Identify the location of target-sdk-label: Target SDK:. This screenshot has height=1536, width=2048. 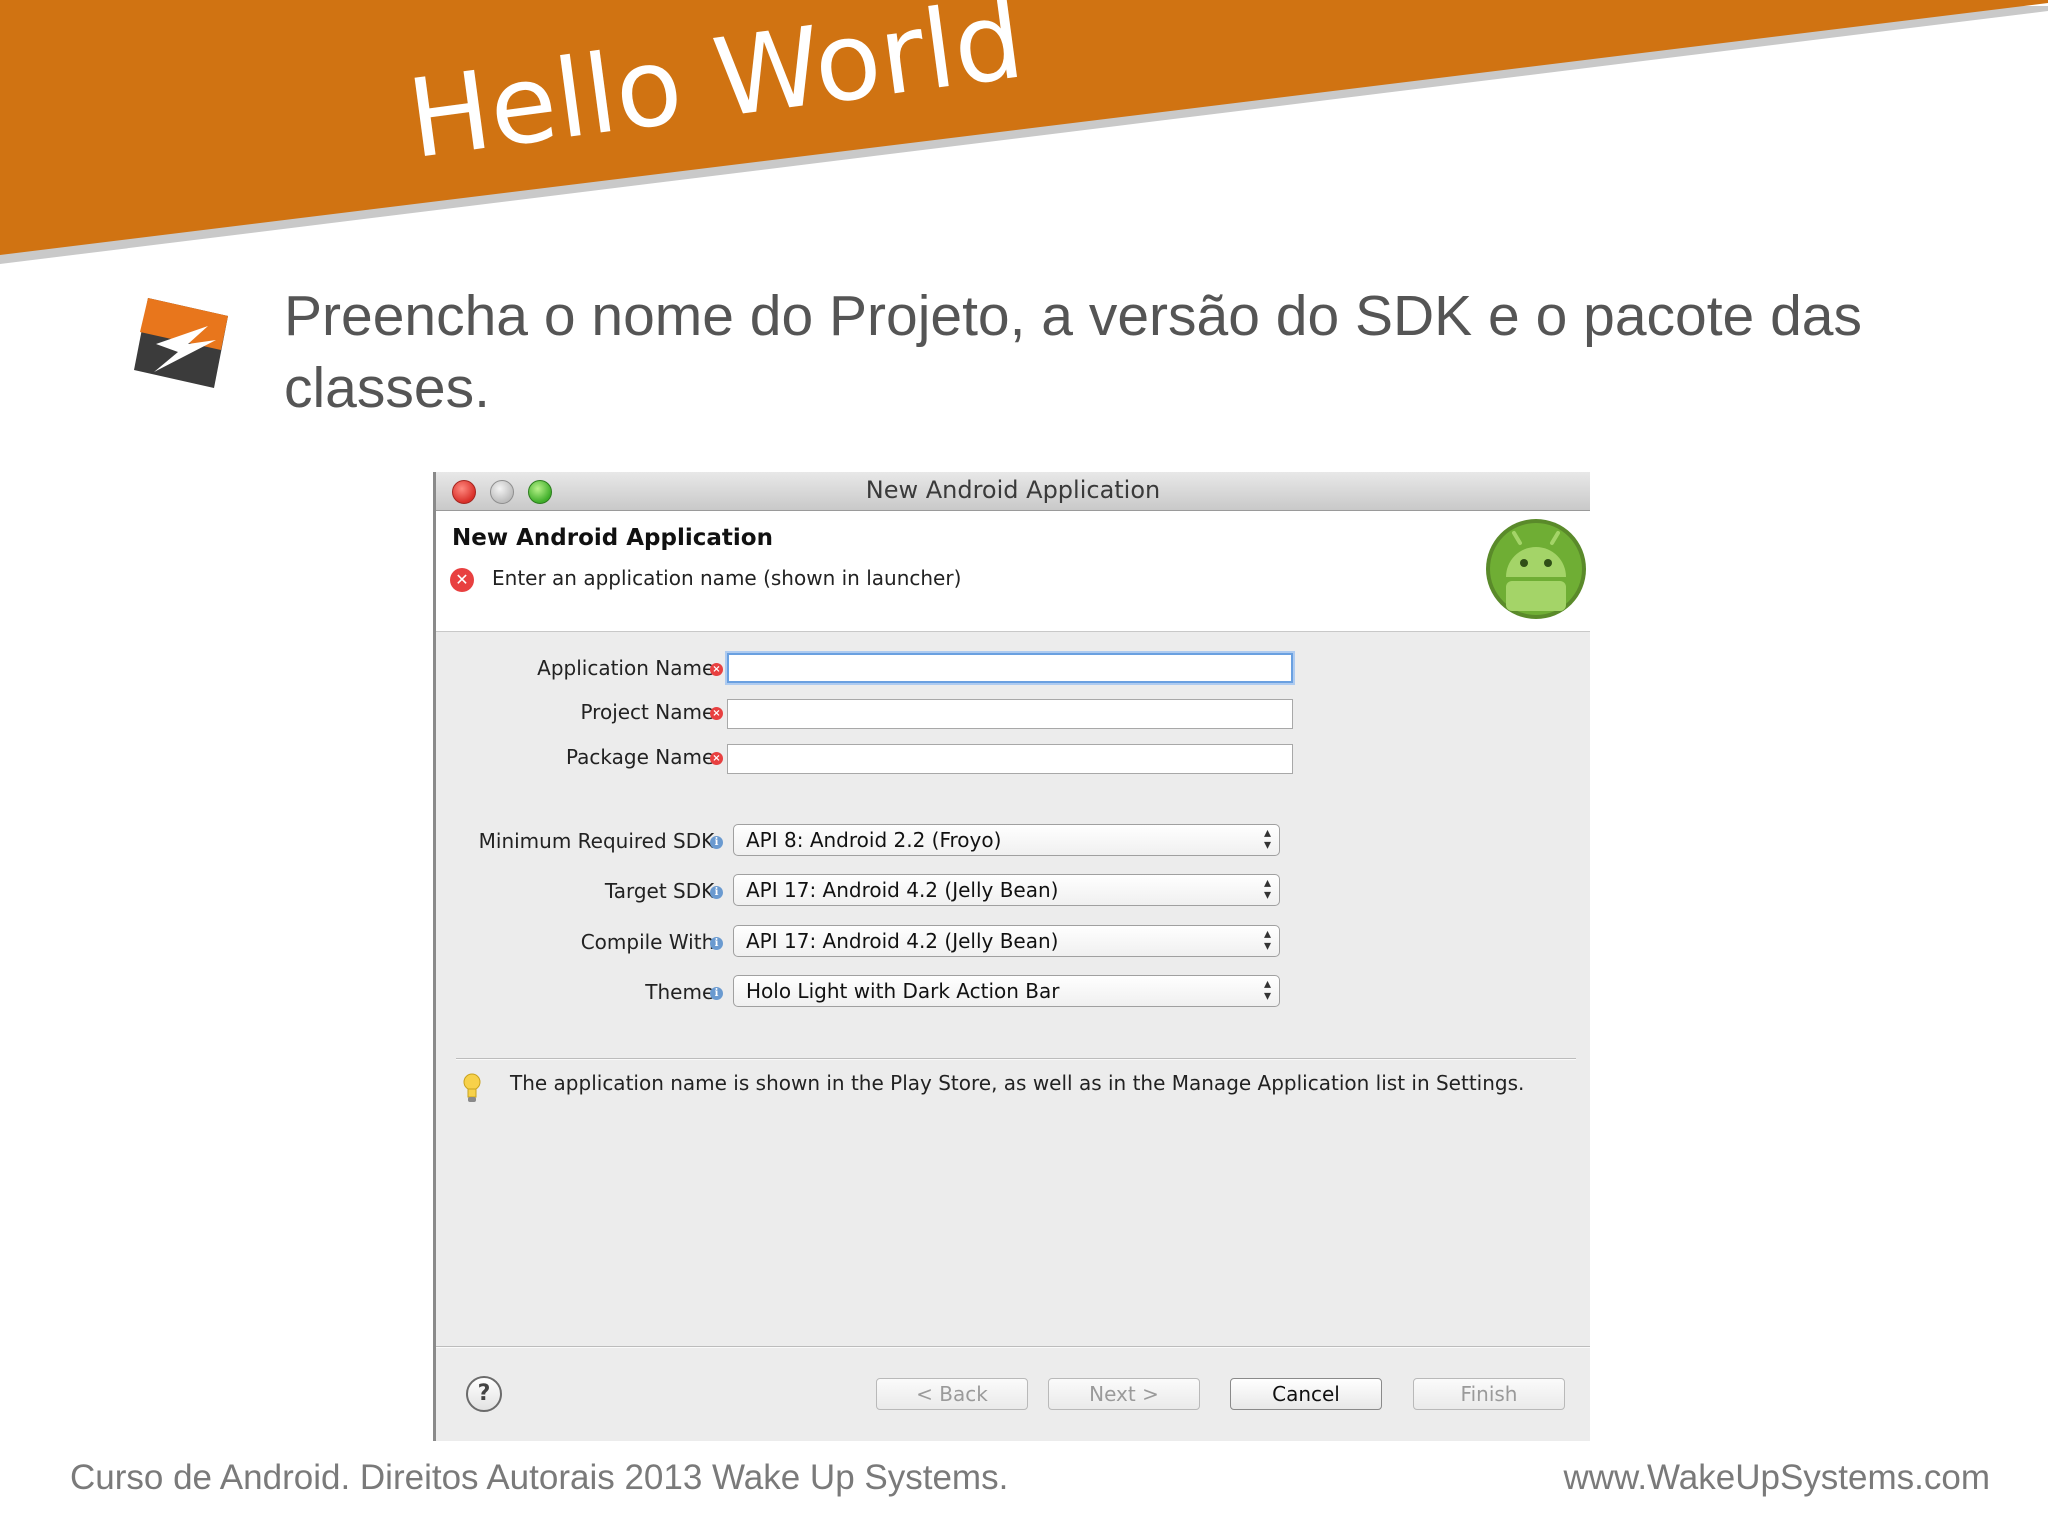
(662, 891).